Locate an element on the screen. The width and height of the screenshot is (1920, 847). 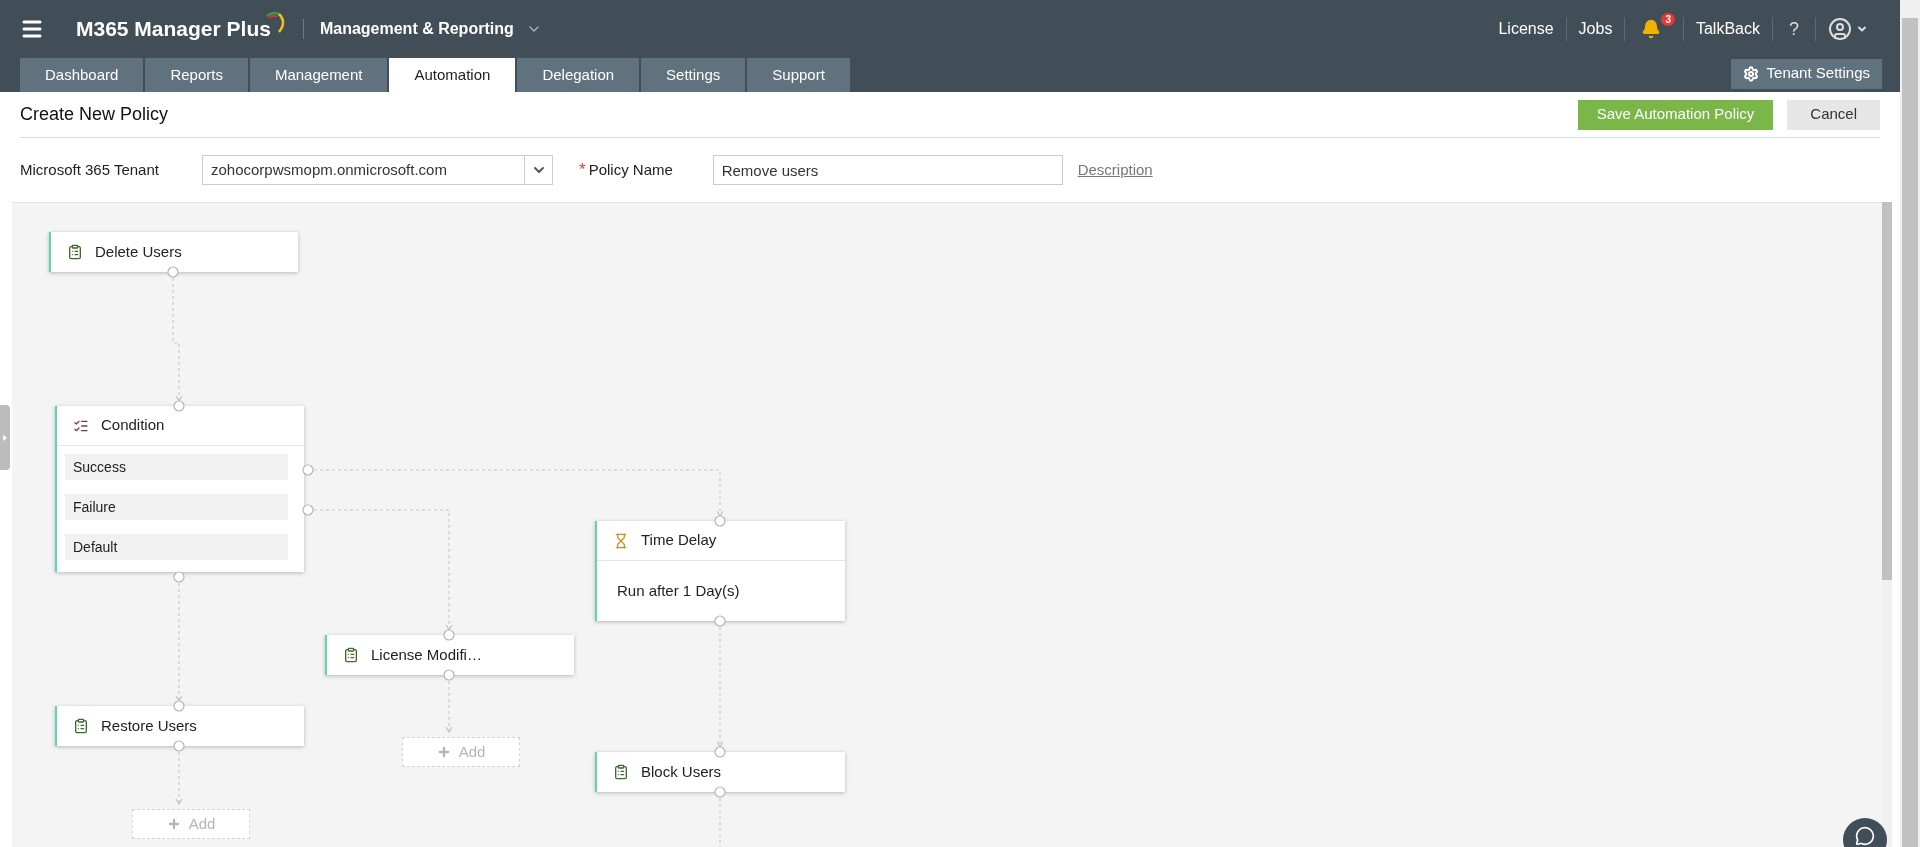
node-title: Block Users is located at coordinates (681, 771).